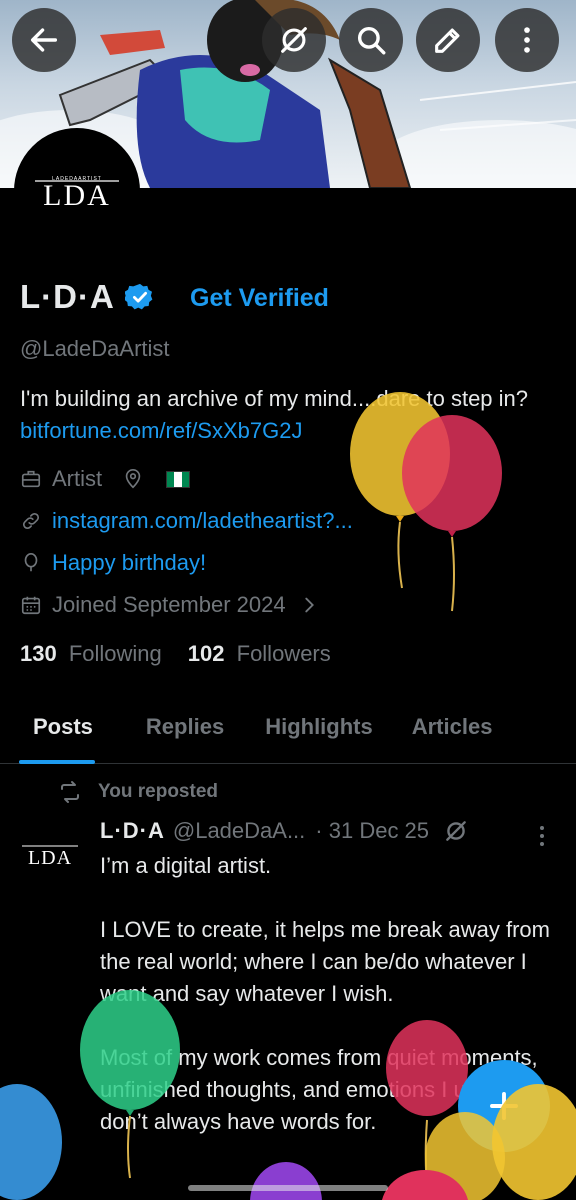  What do you see at coordinates (534, 1142) in the screenshot?
I see `balloon-yellow-large-icon` at bounding box center [534, 1142].